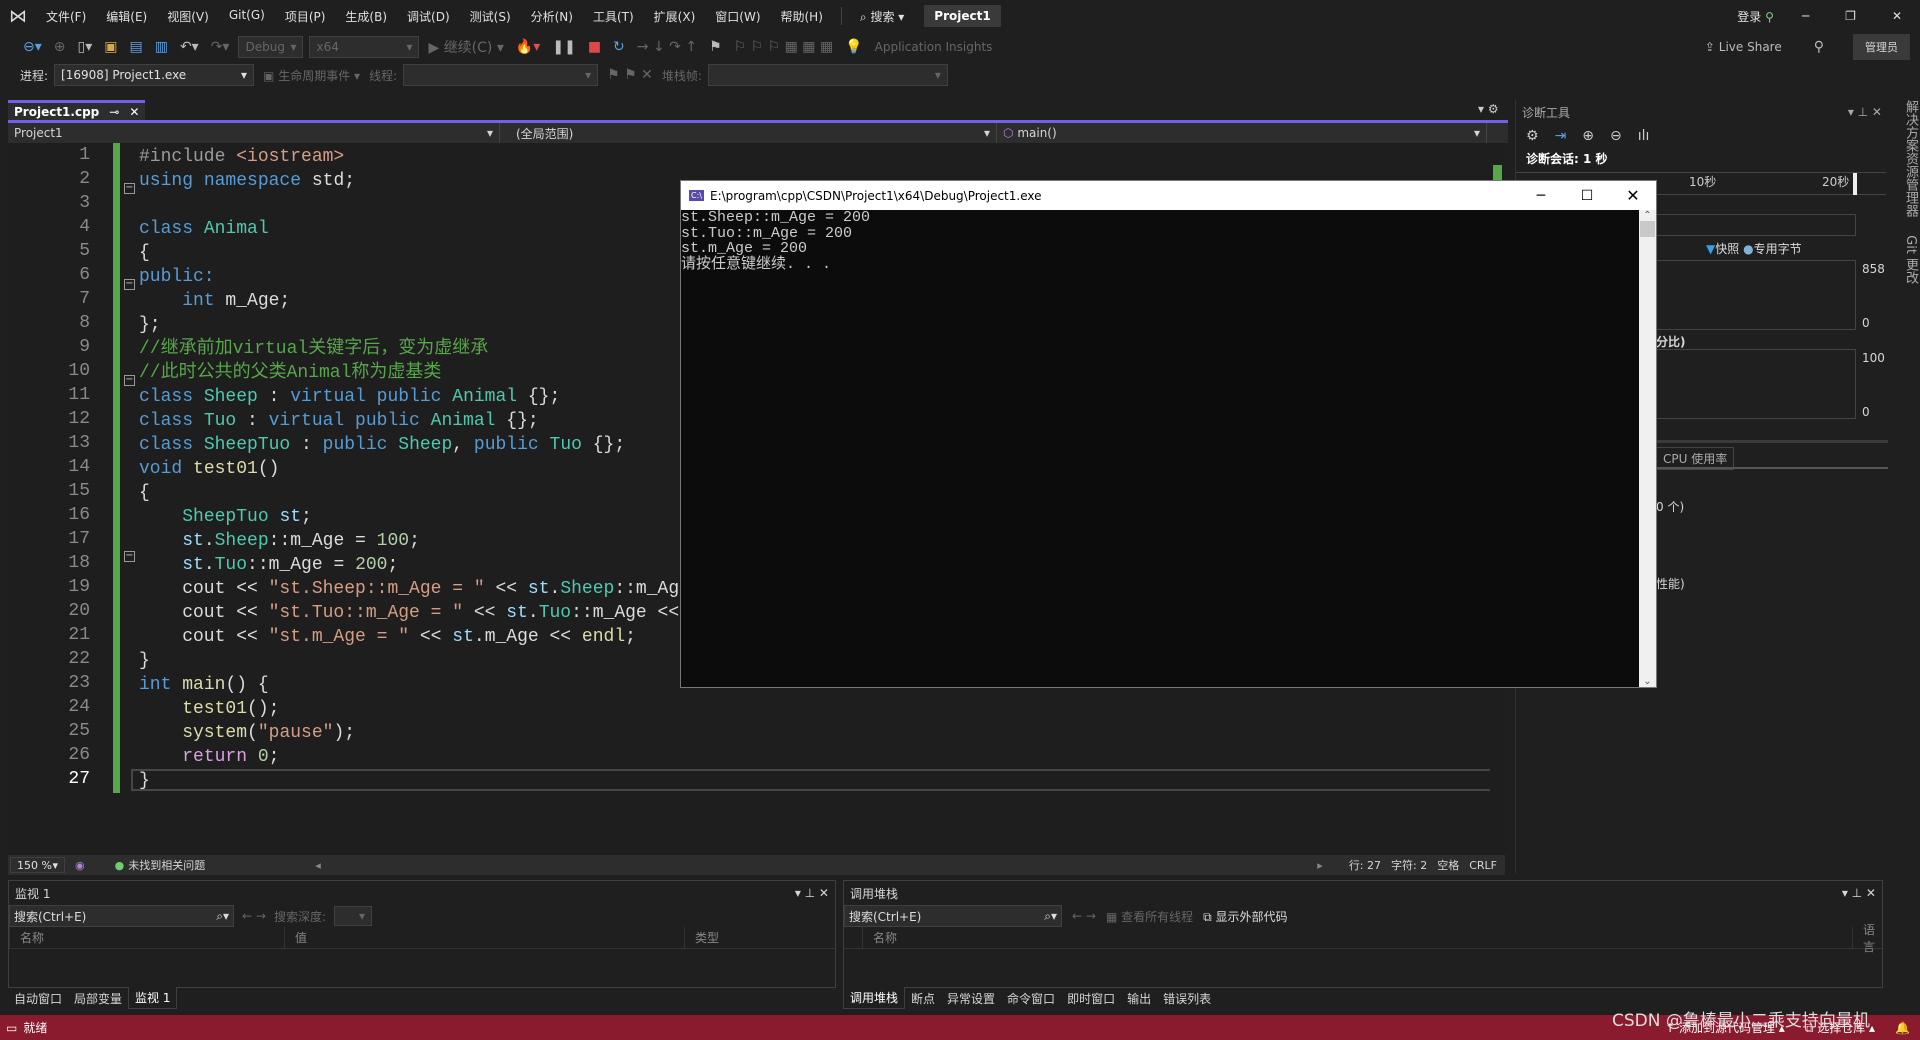  Describe the element at coordinates (254, 133) in the screenshot. I see `project-dropdown: Project1 ▾` at that location.